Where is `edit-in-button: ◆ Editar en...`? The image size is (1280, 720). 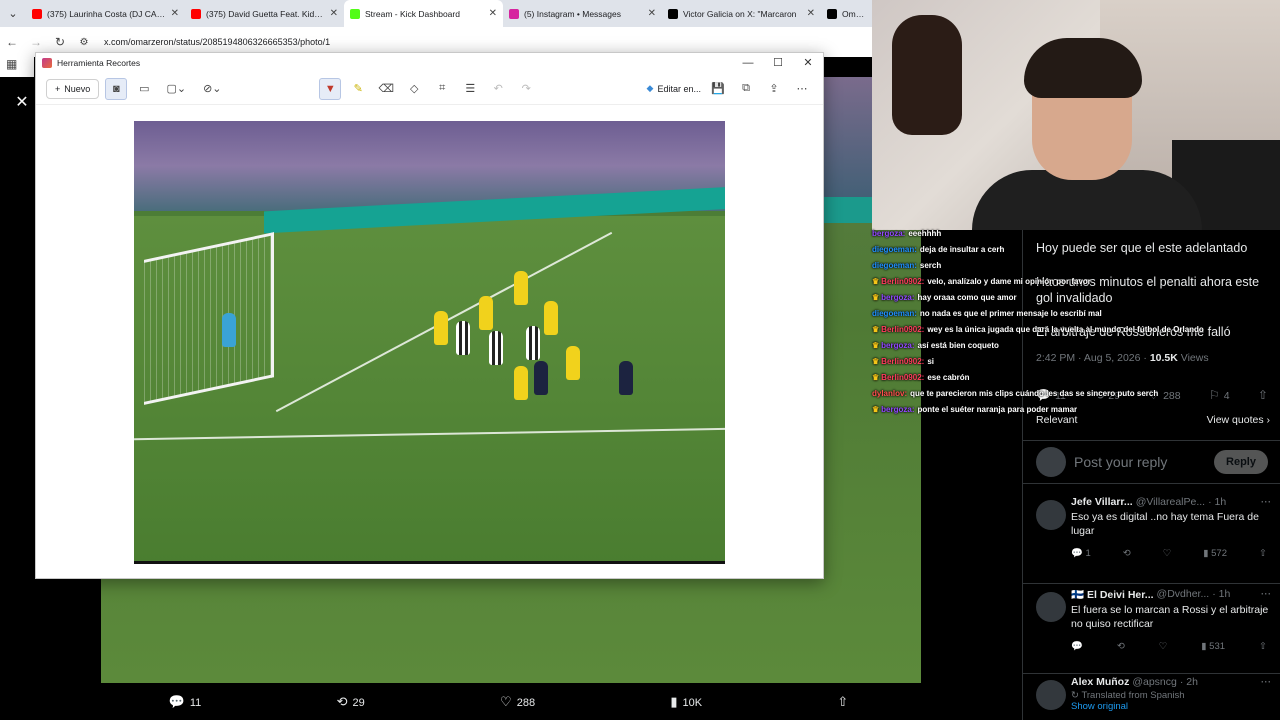 edit-in-button: ◆ Editar en... is located at coordinates (674, 88).